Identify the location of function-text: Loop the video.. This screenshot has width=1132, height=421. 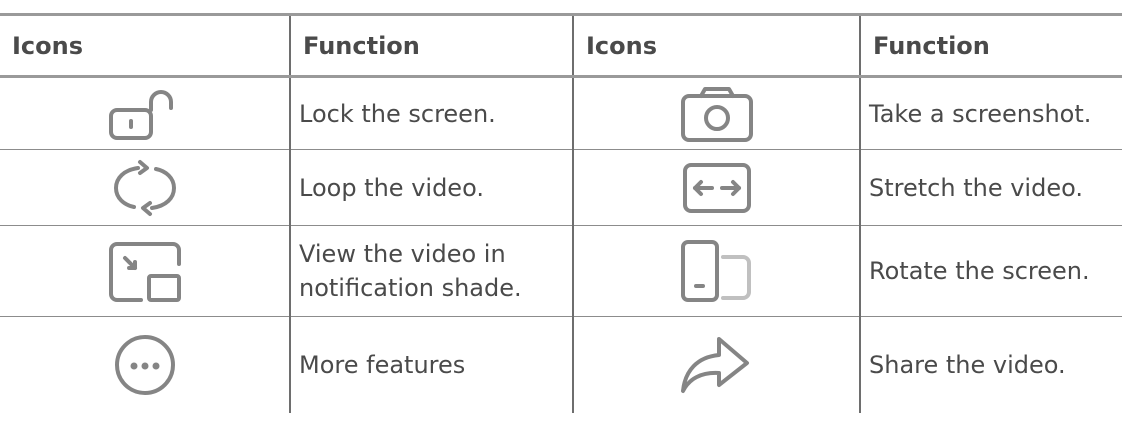
(431, 187).